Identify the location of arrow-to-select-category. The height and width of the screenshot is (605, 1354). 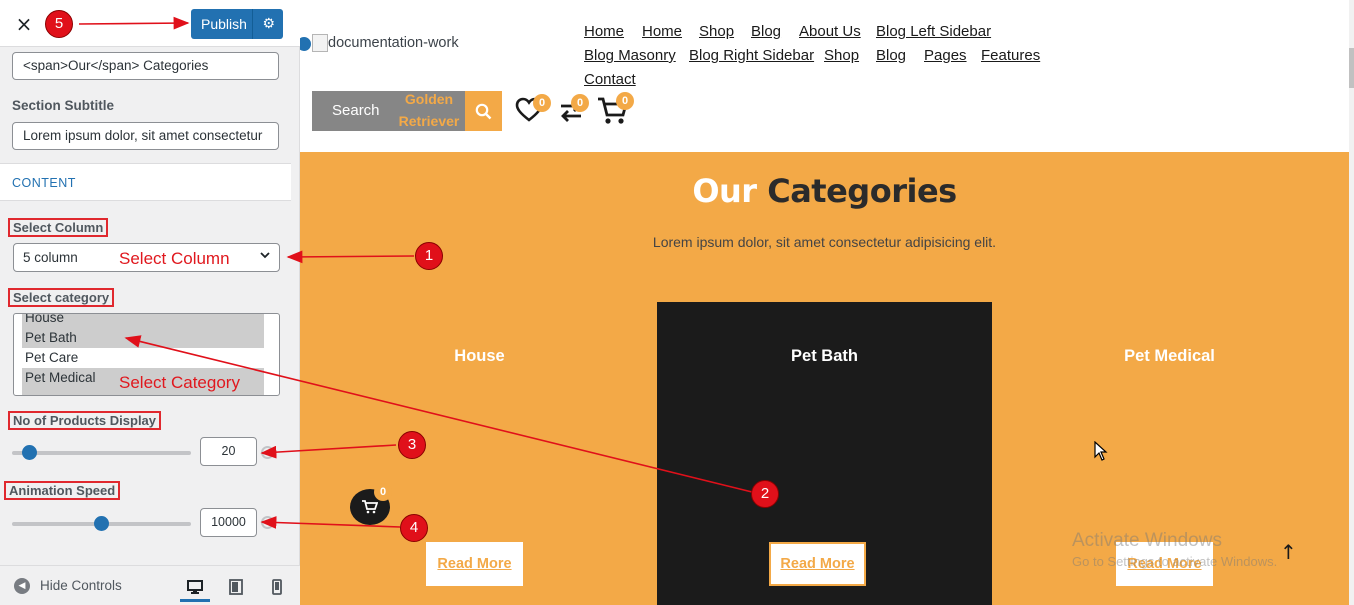
(438, 414).